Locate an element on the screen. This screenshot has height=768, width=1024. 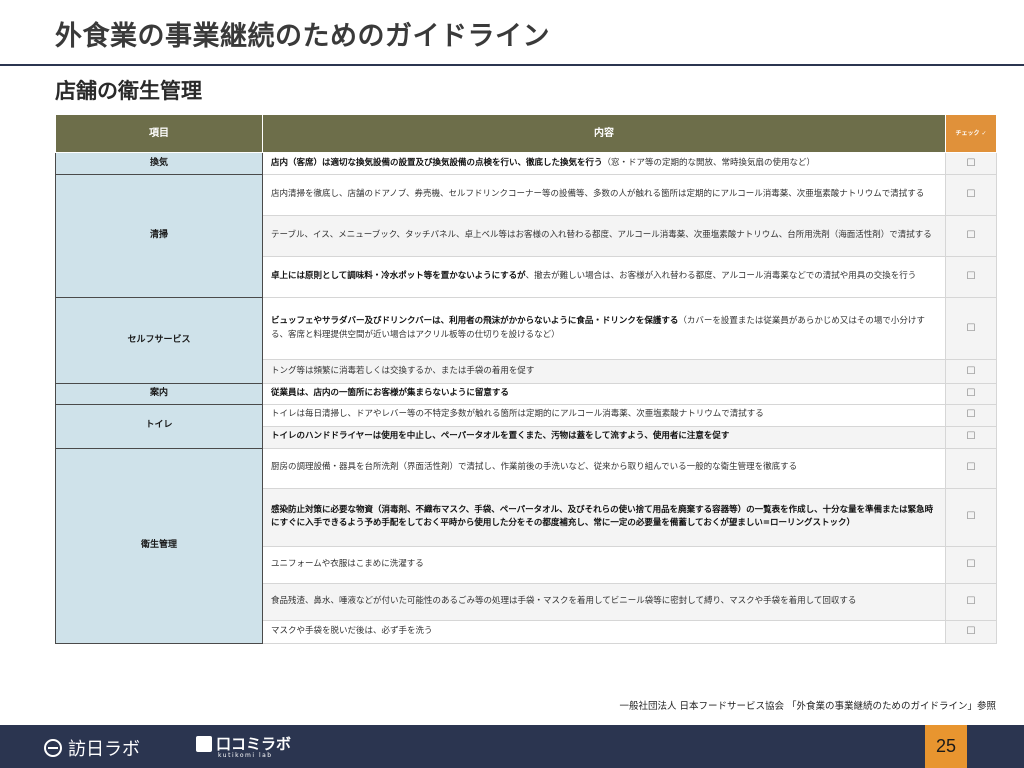
footer-bar is located at coordinates (512, 746).